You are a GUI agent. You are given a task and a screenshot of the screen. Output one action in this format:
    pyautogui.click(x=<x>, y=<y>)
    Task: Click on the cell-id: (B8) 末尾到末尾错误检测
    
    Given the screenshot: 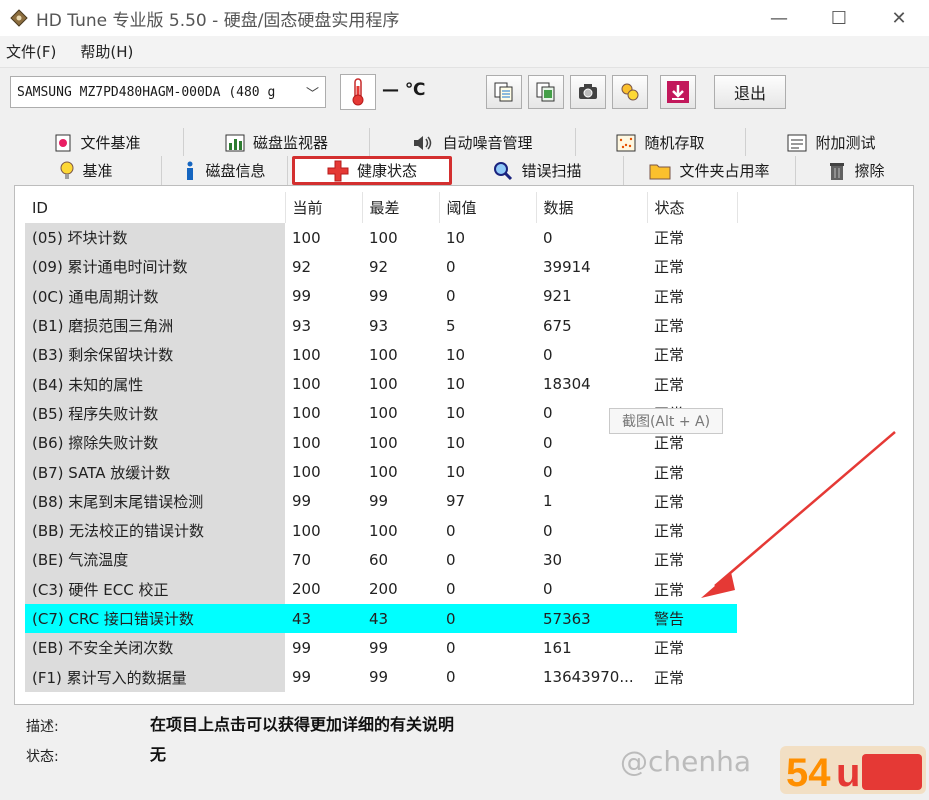 What is the action you would take?
    pyautogui.click(x=155, y=501)
    